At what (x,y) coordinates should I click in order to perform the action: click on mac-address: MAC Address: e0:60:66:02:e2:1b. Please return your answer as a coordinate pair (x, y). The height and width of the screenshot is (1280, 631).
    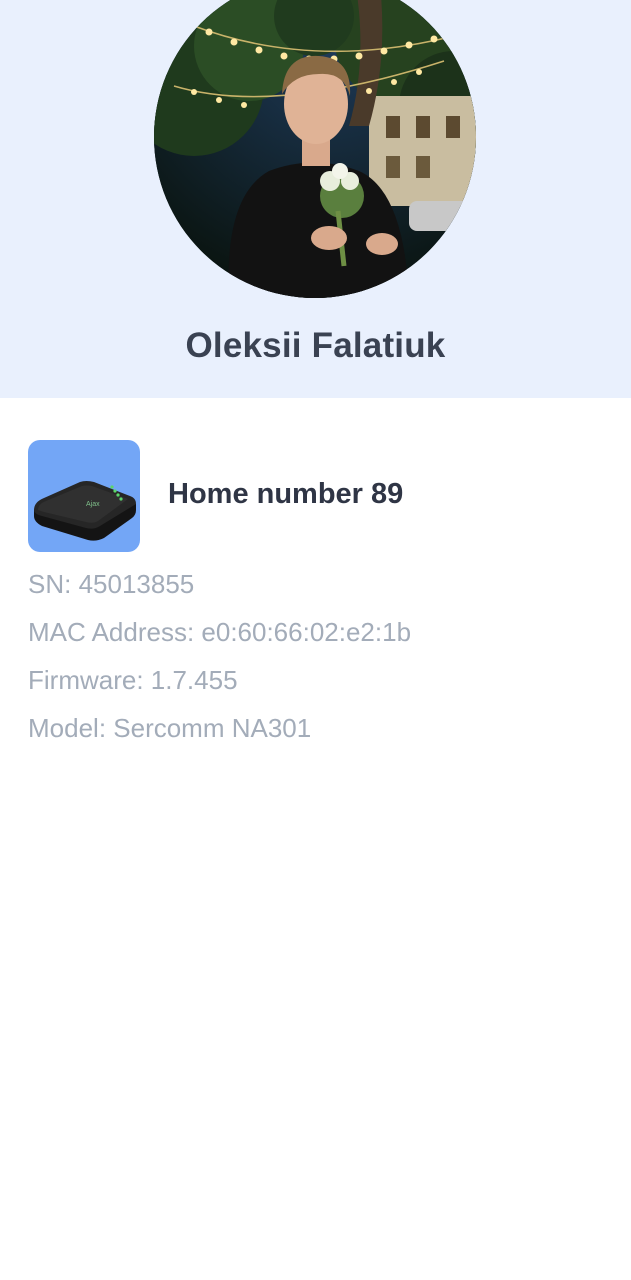
    Looking at the image, I should click on (220, 632).